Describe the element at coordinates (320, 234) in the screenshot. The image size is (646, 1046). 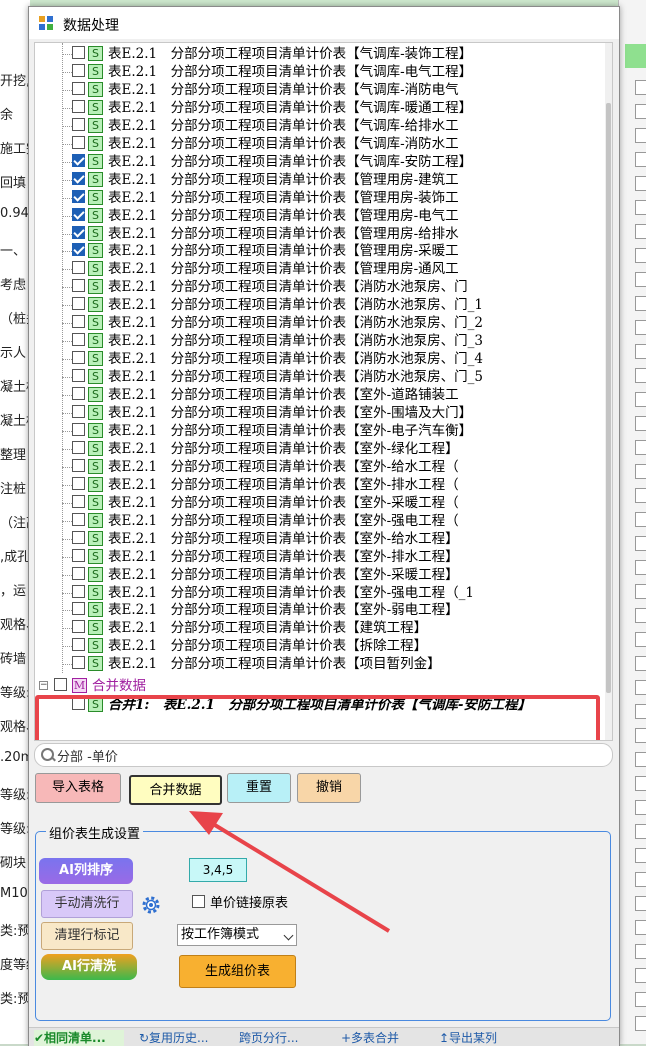
I see `tree-item: S 表E.2.1 分部分项工程项目清单计价表【管理用房-给排水` at that location.